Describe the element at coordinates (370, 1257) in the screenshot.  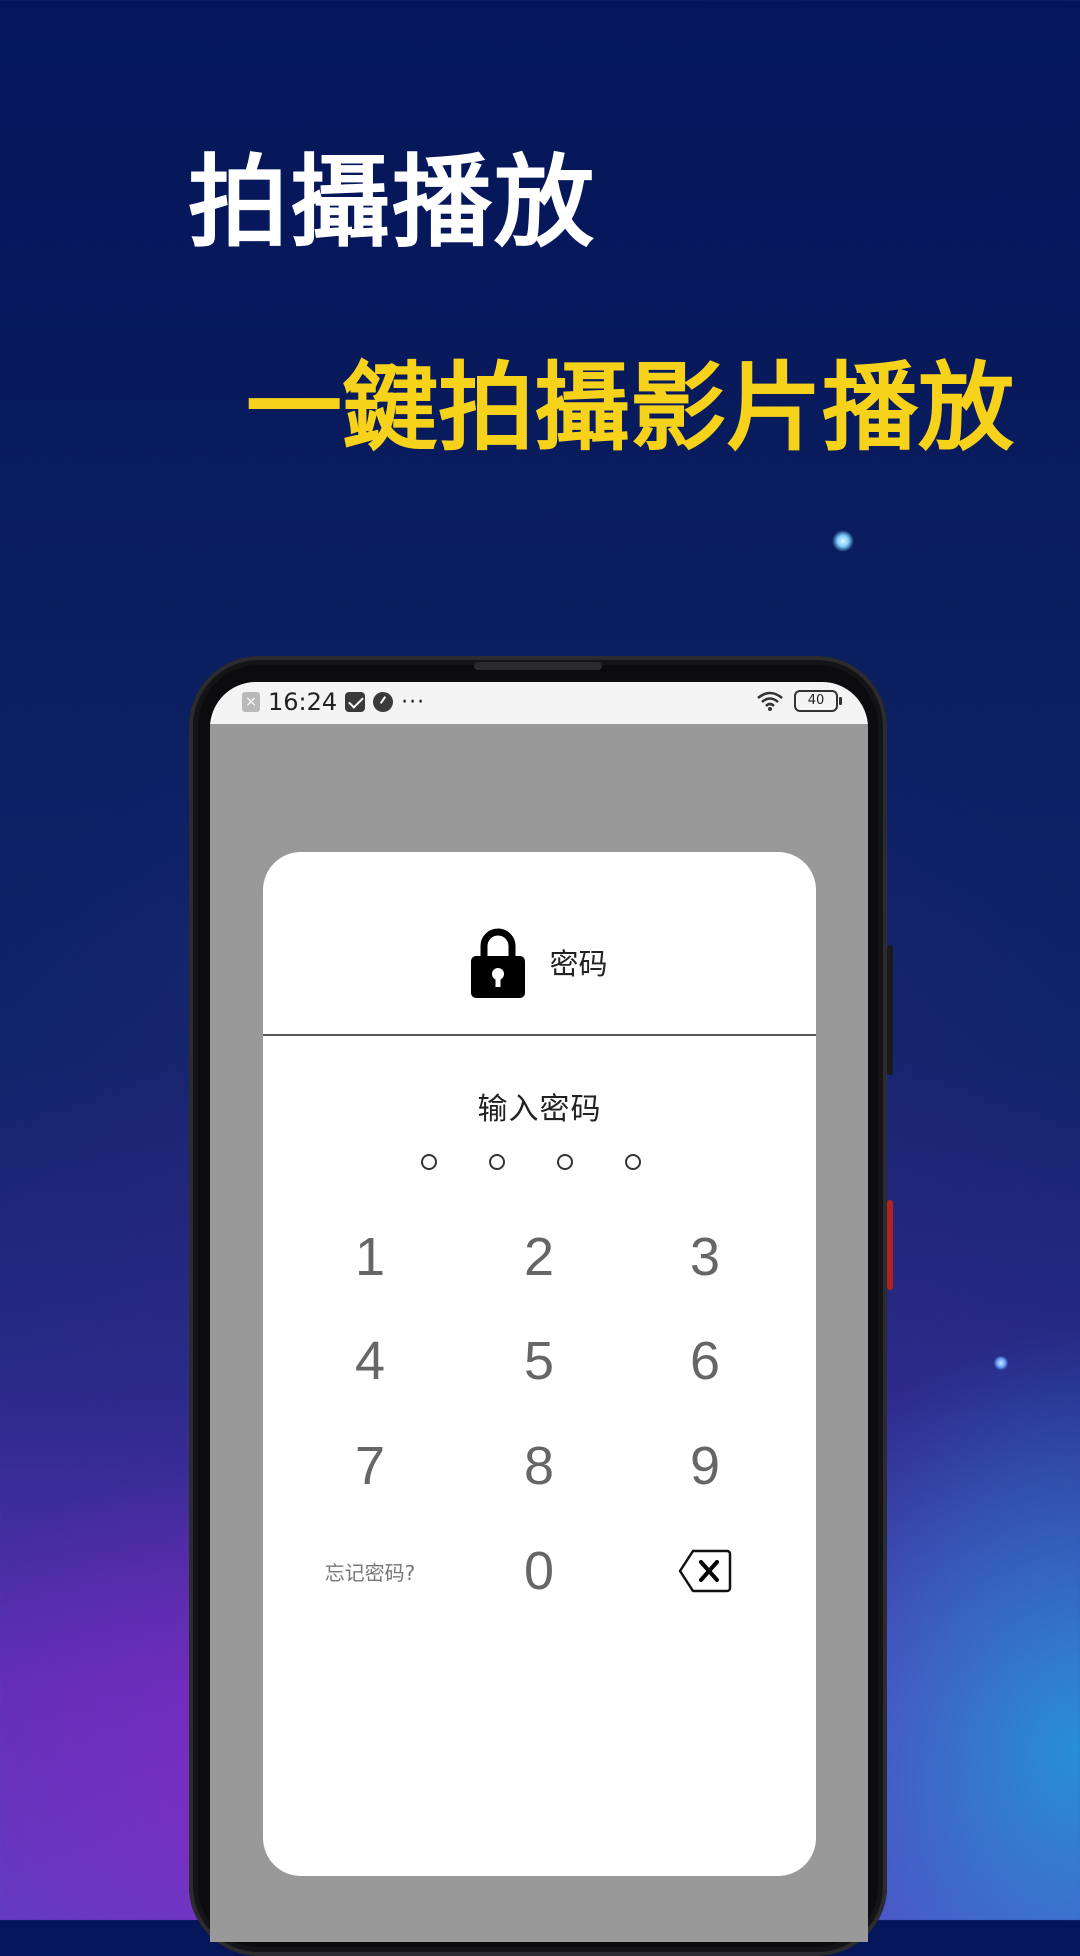
I see `key-1: 1` at that location.